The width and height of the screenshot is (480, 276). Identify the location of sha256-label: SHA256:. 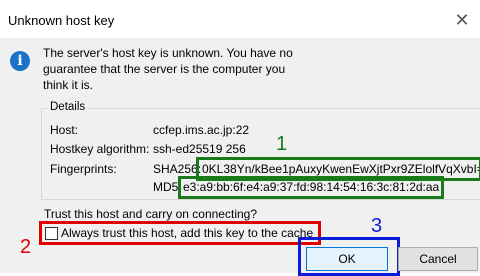
(177, 169).